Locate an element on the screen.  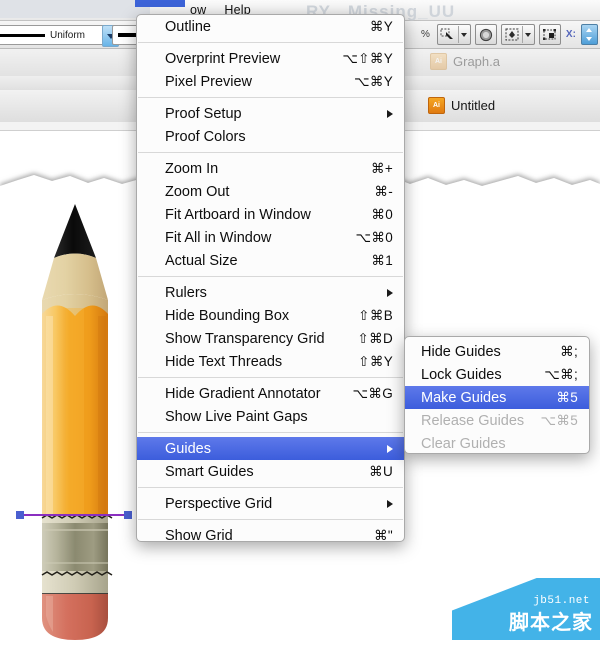
view-menu-item-show-live-paint-gaps: Show Live Paint Gaps is located at coordinates (270, 416).